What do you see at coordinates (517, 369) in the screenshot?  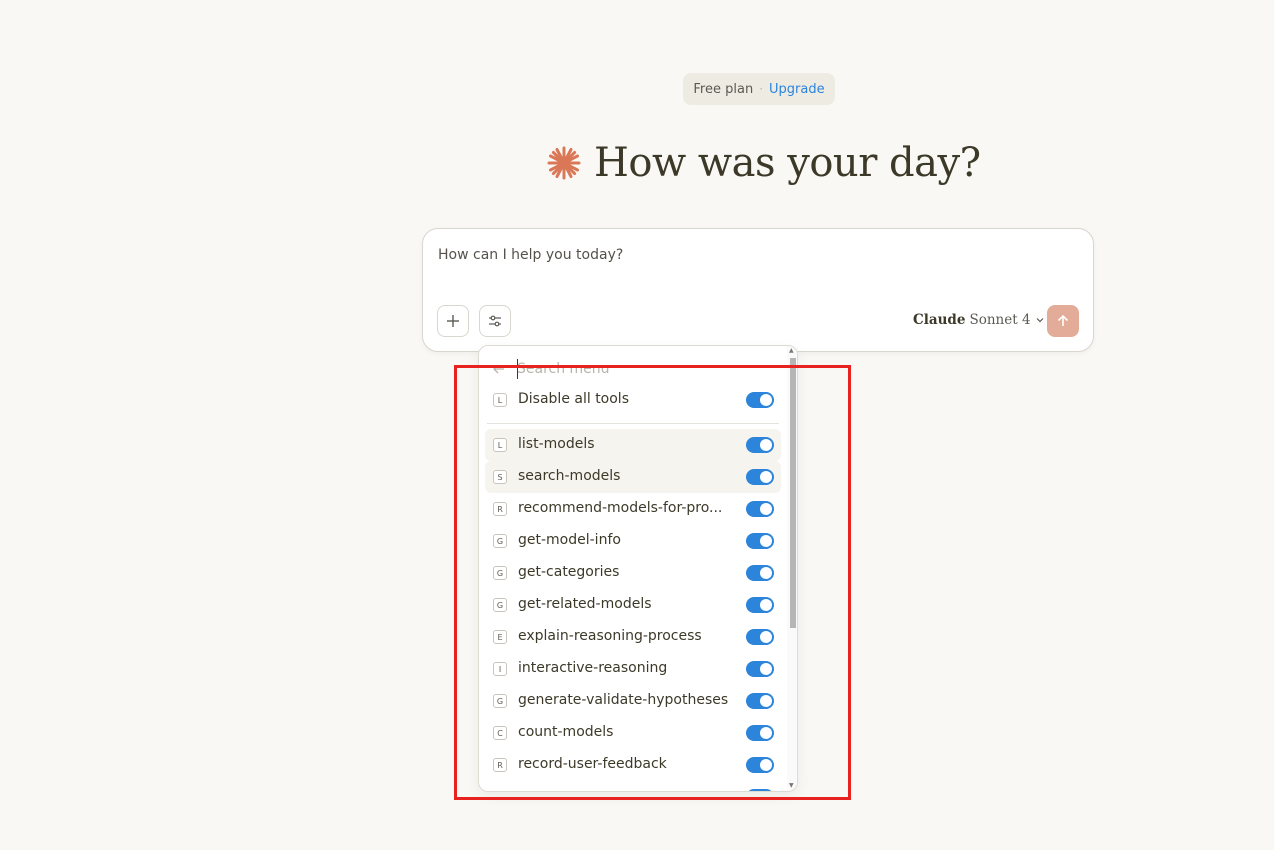 I see `text-caret` at bounding box center [517, 369].